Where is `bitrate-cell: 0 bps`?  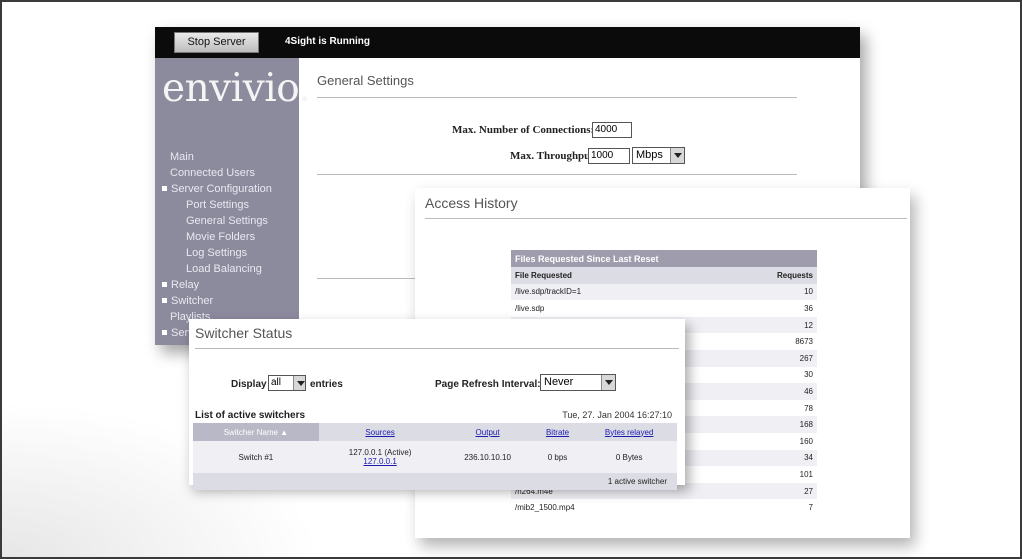
bitrate-cell: 0 bps is located at coordinates (557, 457).